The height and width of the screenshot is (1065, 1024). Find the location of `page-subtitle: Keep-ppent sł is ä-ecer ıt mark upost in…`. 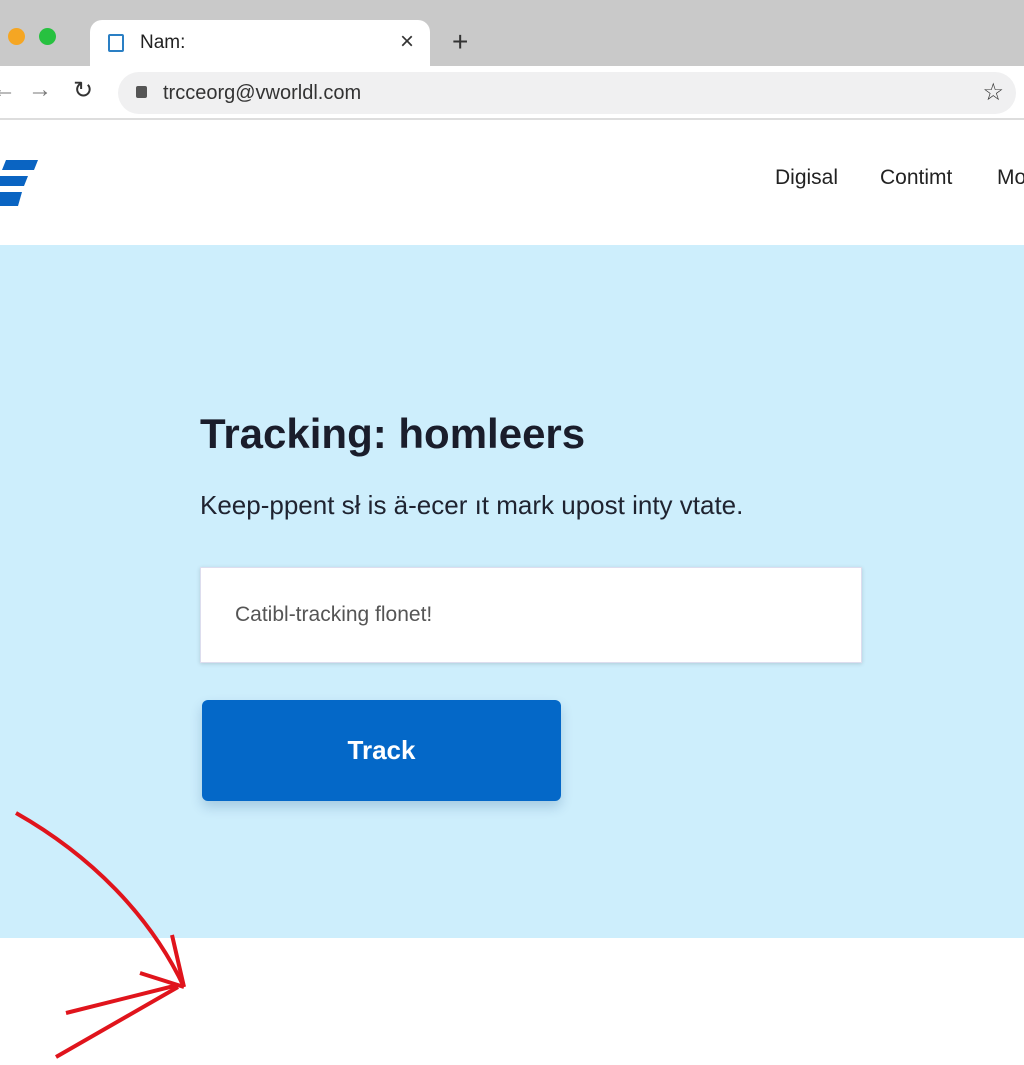

page-subtitle: Keep-ppent sł is ä-ecer ıt mark upost in… is located at coordinates (472, 505).